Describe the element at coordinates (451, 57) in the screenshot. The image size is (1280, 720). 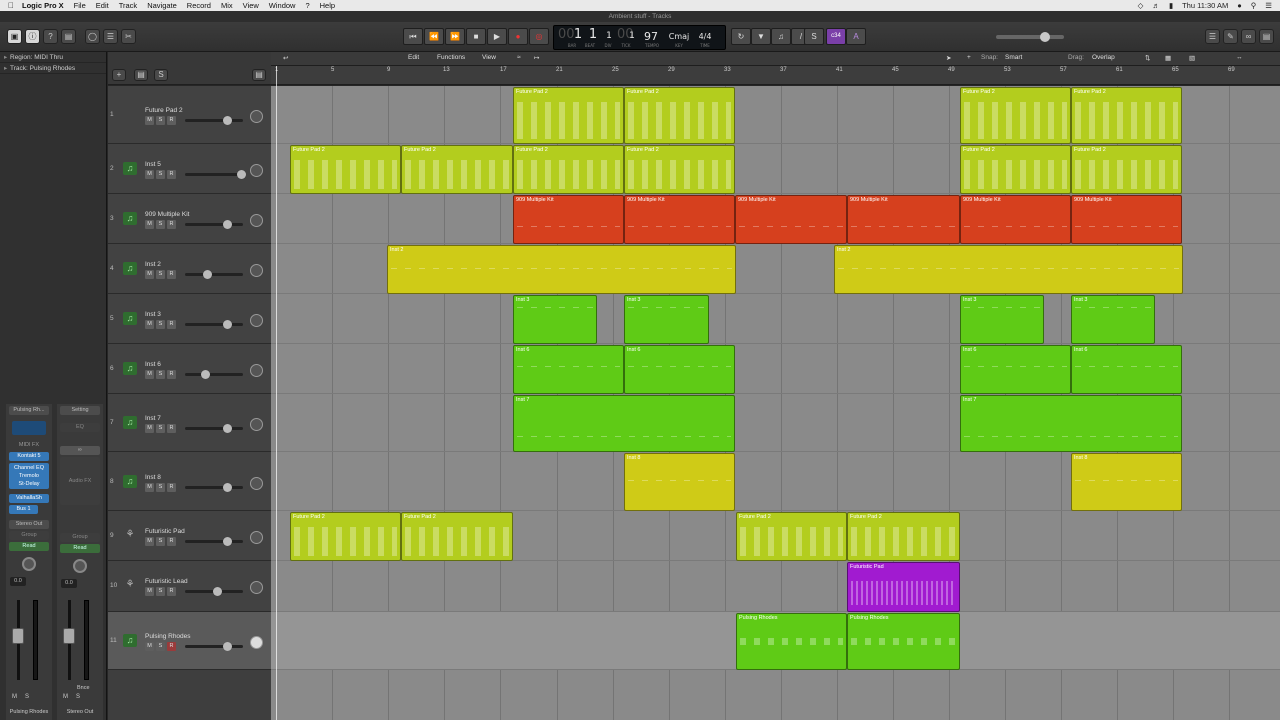
I see `functions-menu: Functions` at that location.